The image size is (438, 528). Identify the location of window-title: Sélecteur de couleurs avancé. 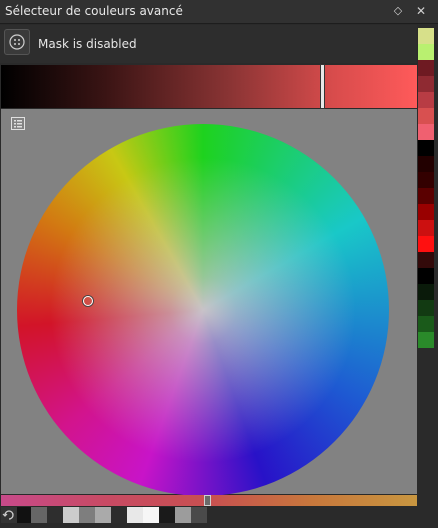
(94, 11).